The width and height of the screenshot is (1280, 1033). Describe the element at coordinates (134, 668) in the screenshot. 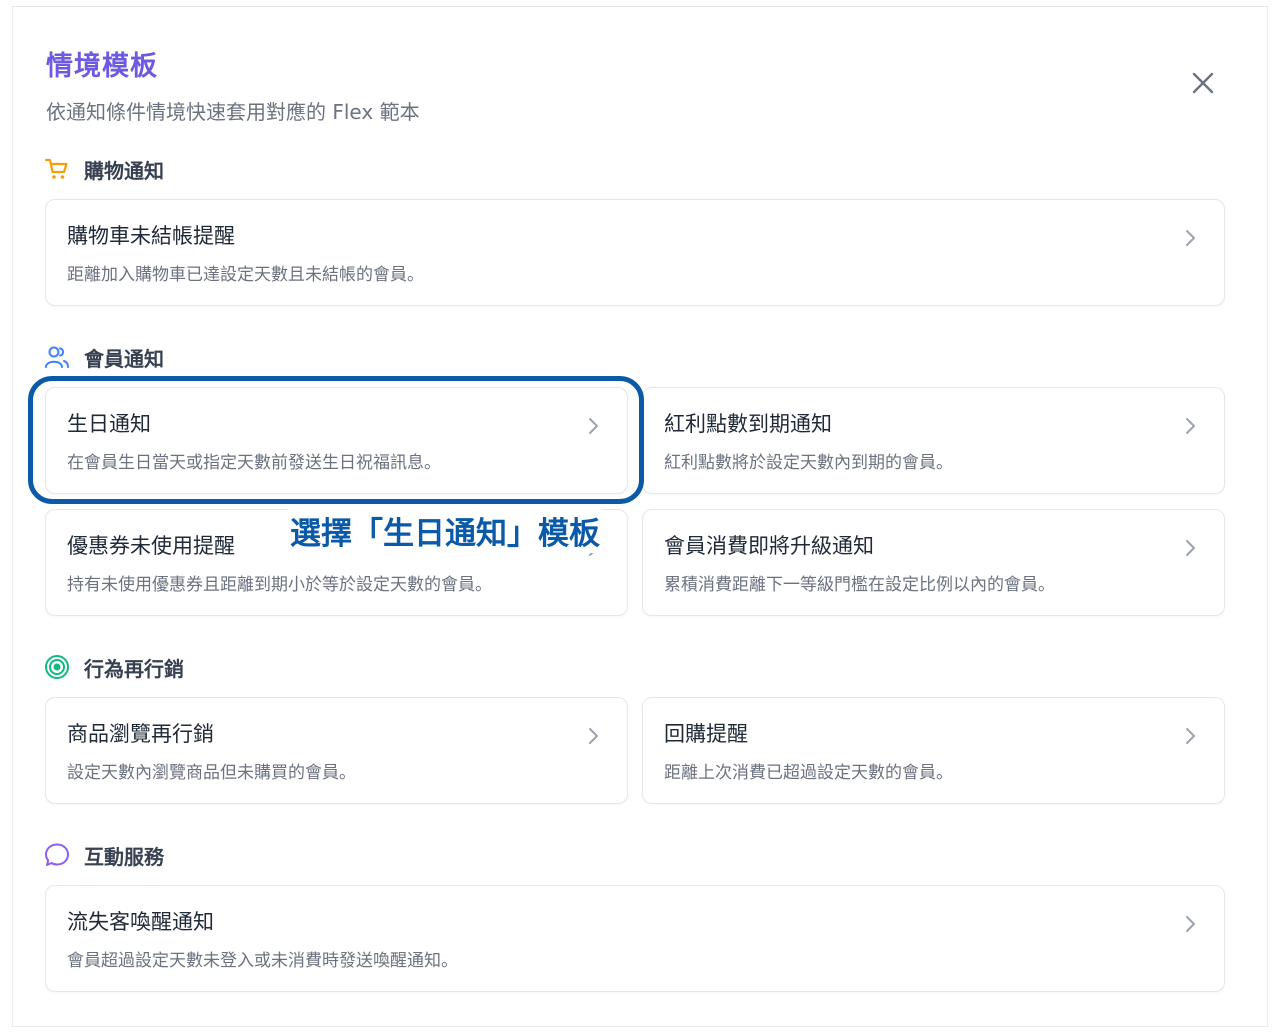

I see `section-label: 行為再行銷` at that location.